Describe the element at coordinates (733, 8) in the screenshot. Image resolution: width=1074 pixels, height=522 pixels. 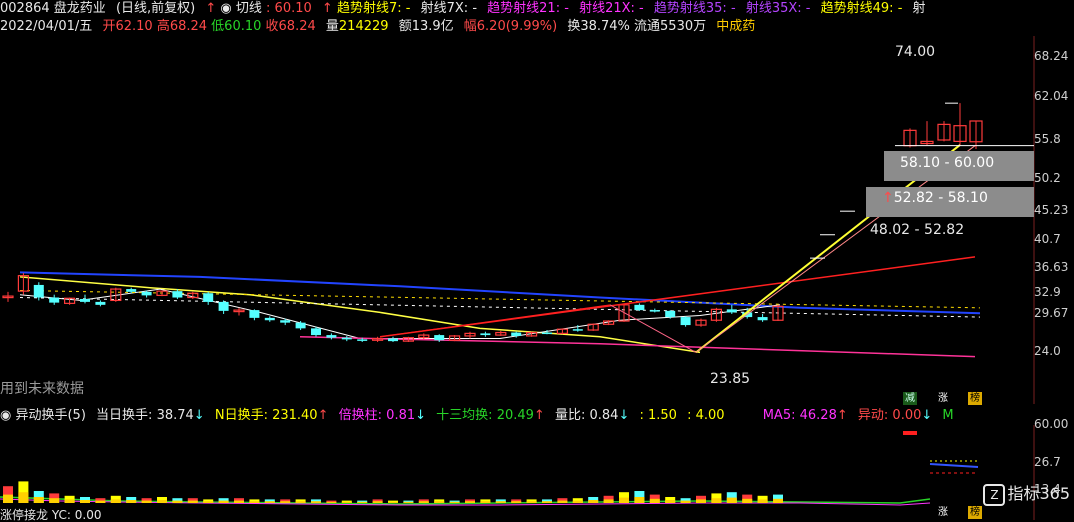
I see `qushi35-value: -` at that location.